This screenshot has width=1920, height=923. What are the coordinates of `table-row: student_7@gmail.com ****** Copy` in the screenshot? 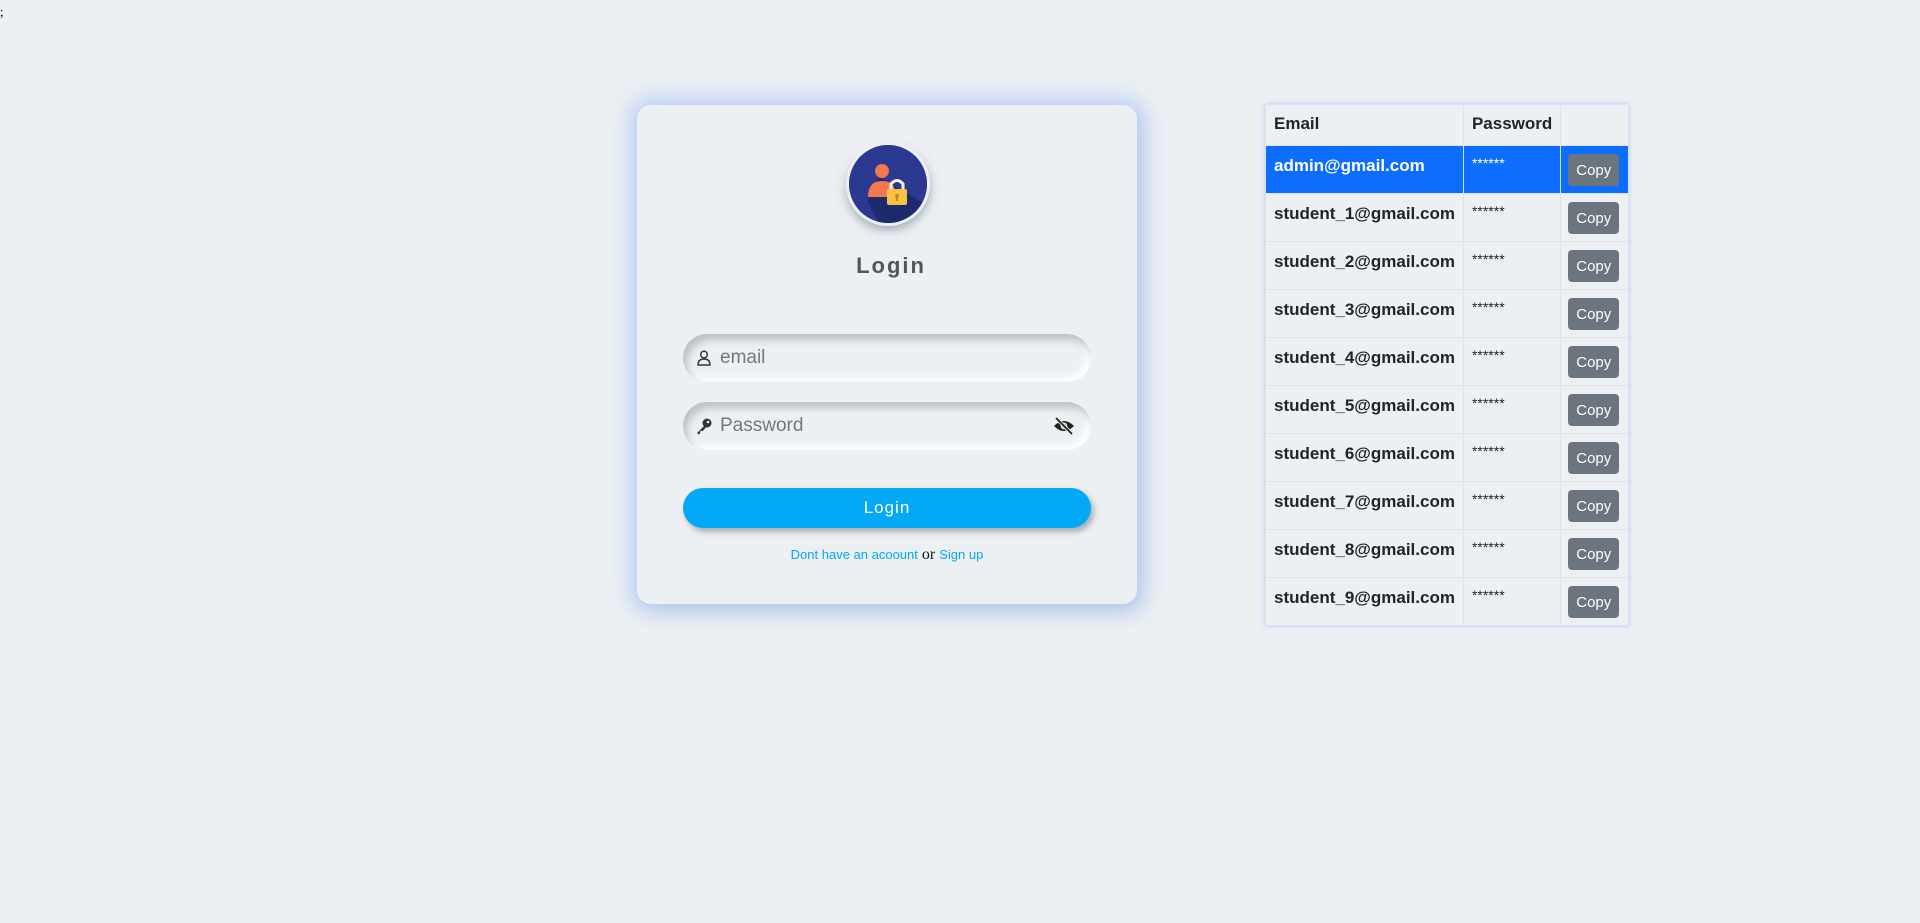 It's located at (1447, 505).